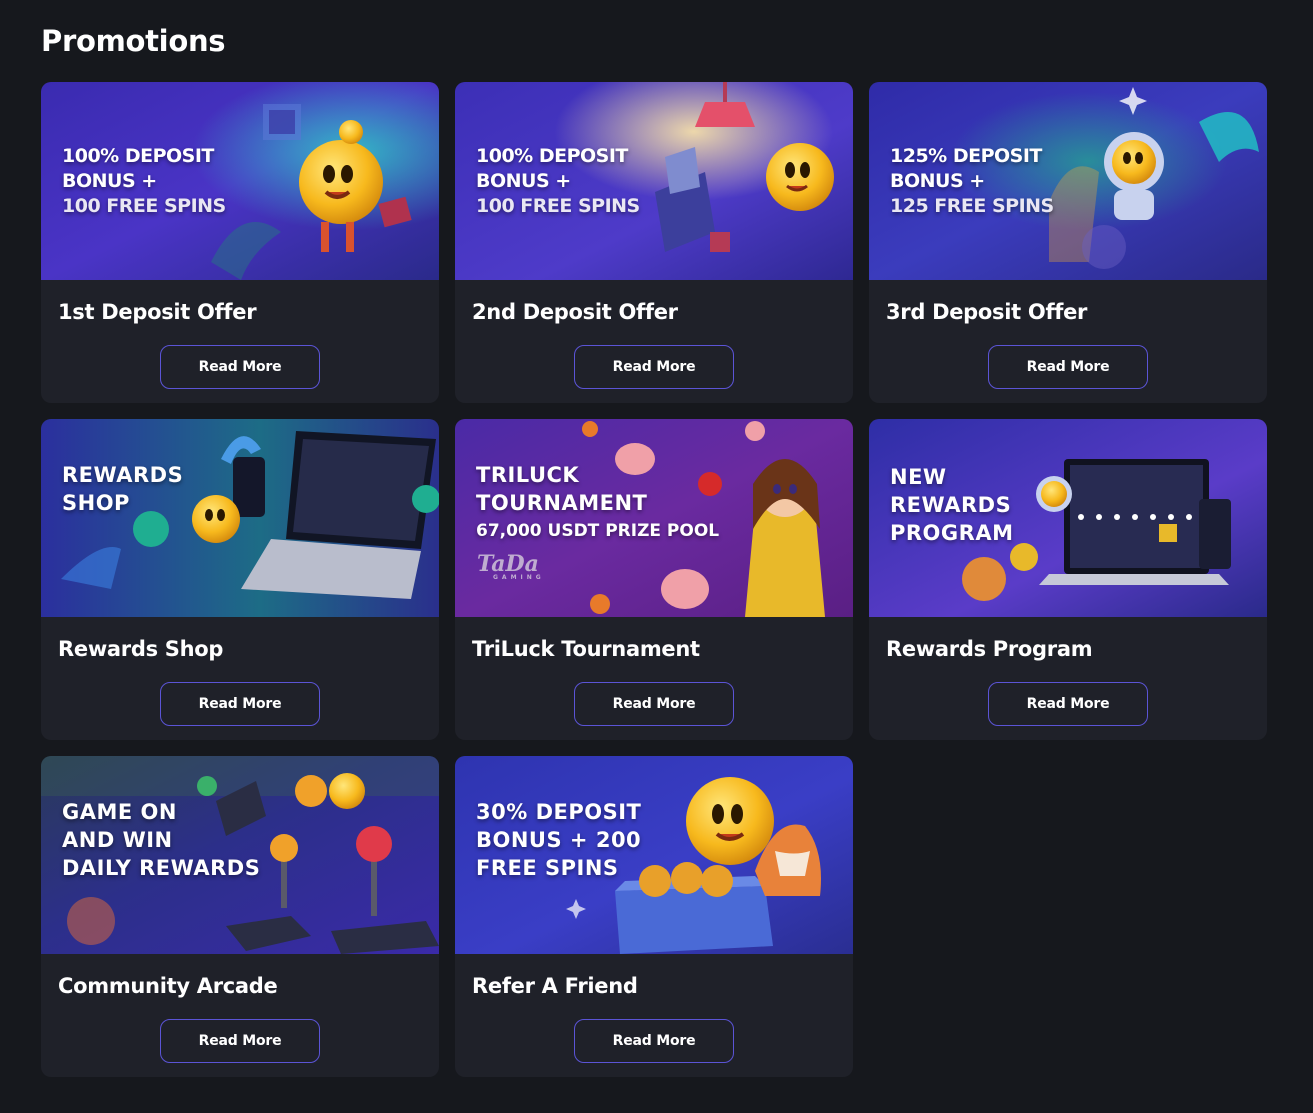  What do you see at coordinates (119, 812) in the screenshot?
I see `banner-line: GAME ON` at bounding box center [119, 812].